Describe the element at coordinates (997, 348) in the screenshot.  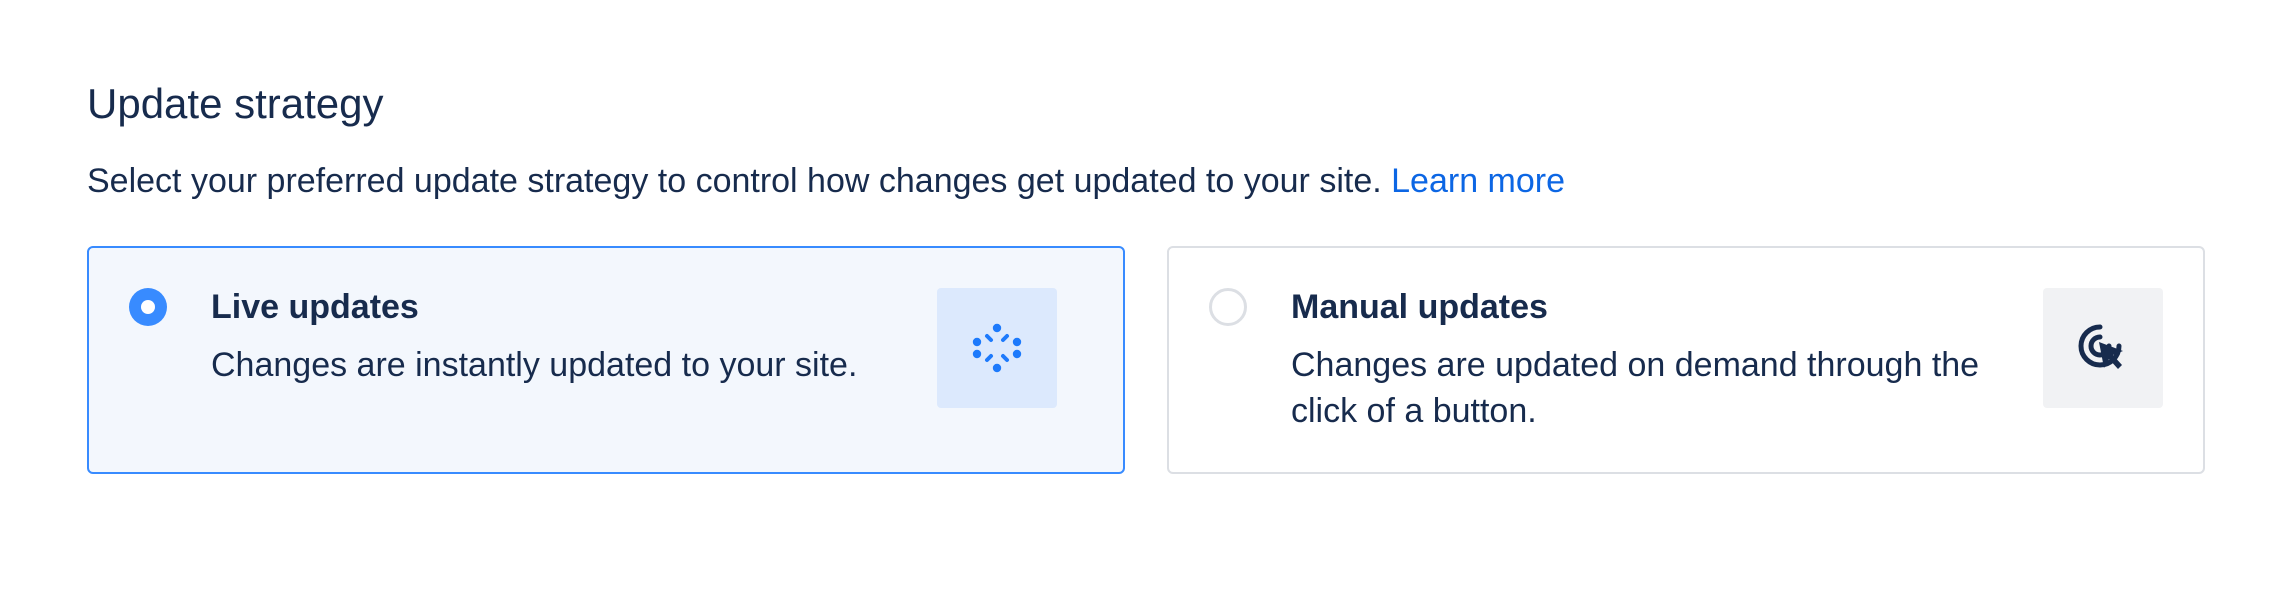
I see `live-sync-icon` at that location.